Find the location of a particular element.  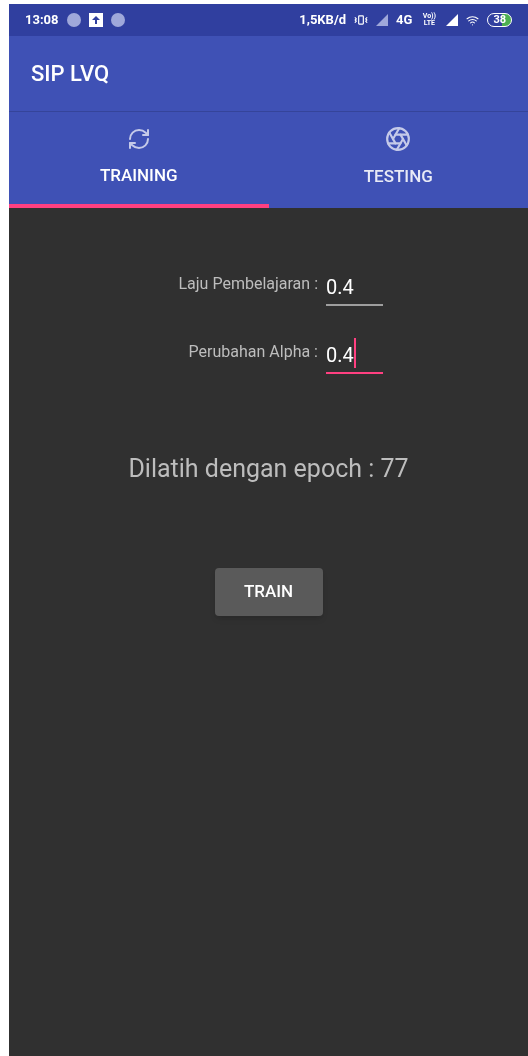

status-time: 13:08 is located at coordinates (42, 20).